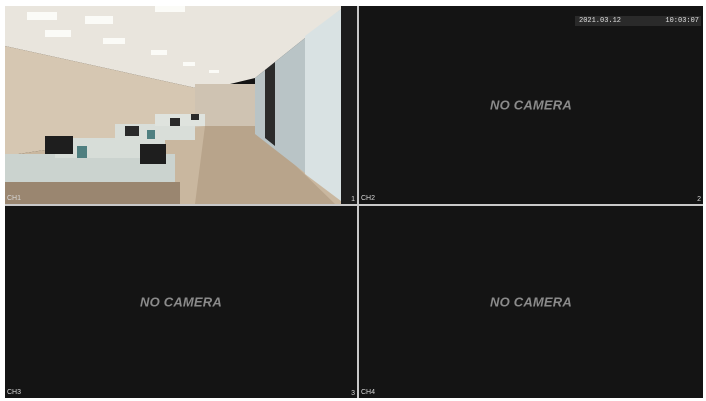 The height and width of the screenshot is (401, 706). What do you see at coordinates (699, 199) in the screenshot?
I see `channel-number: 2` at bounding box center [699, 199].